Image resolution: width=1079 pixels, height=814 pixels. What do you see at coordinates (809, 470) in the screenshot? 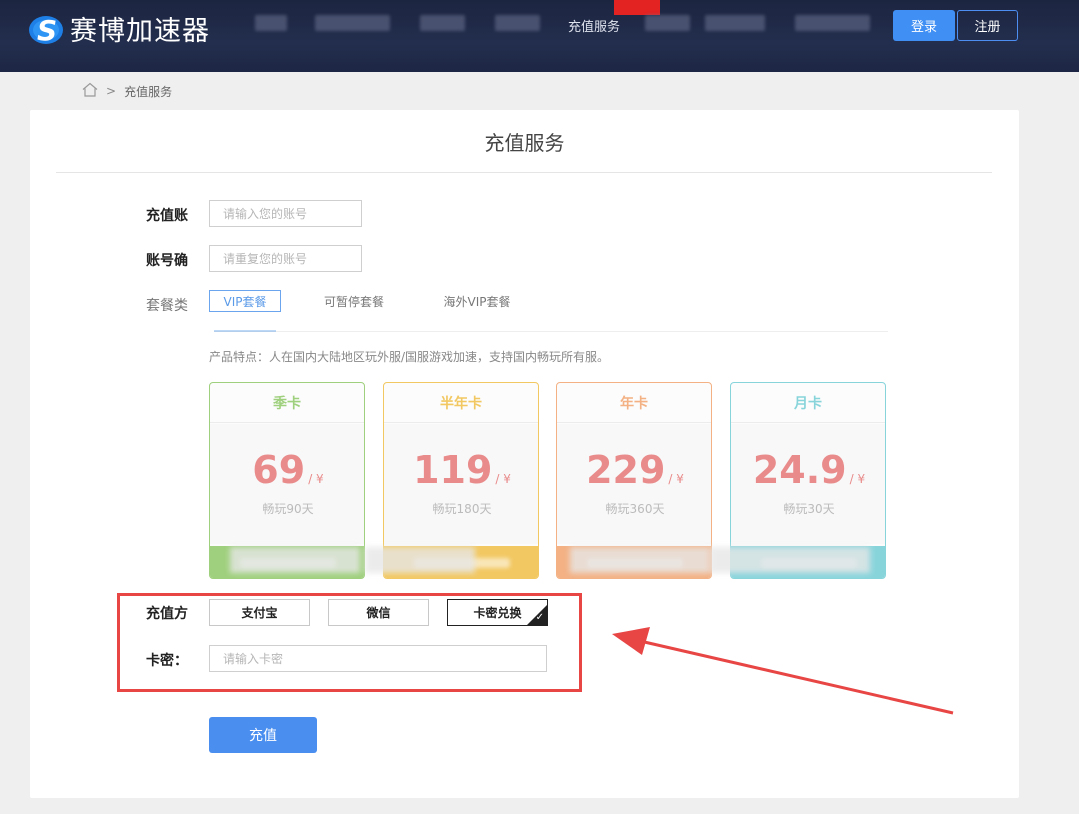
I see `plan-price: 24.9/ ¥` at bounding box center [809, 470].